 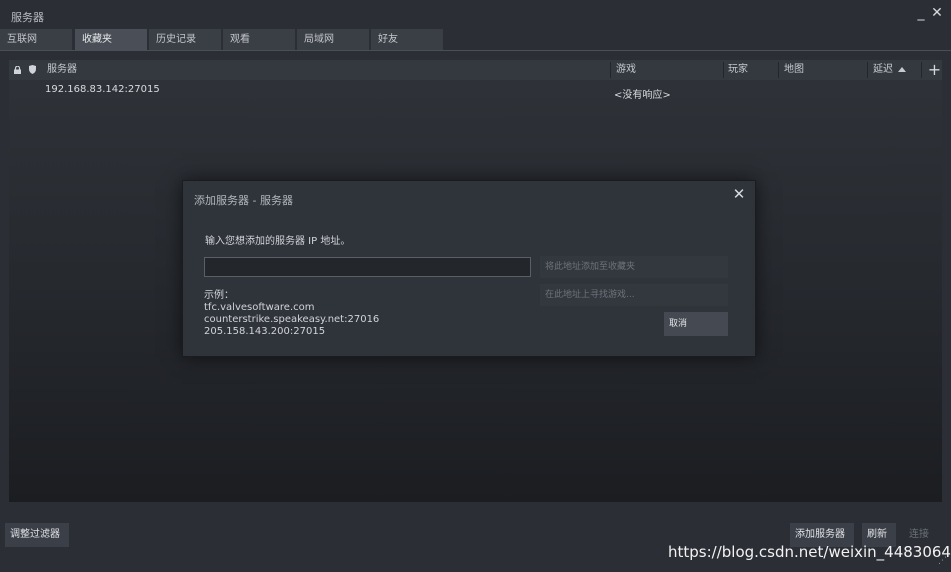 What do you see at coordinates (883, 70) in the screenshot?
I see `column-latency: 延迟` at bounding box center [883, 70].